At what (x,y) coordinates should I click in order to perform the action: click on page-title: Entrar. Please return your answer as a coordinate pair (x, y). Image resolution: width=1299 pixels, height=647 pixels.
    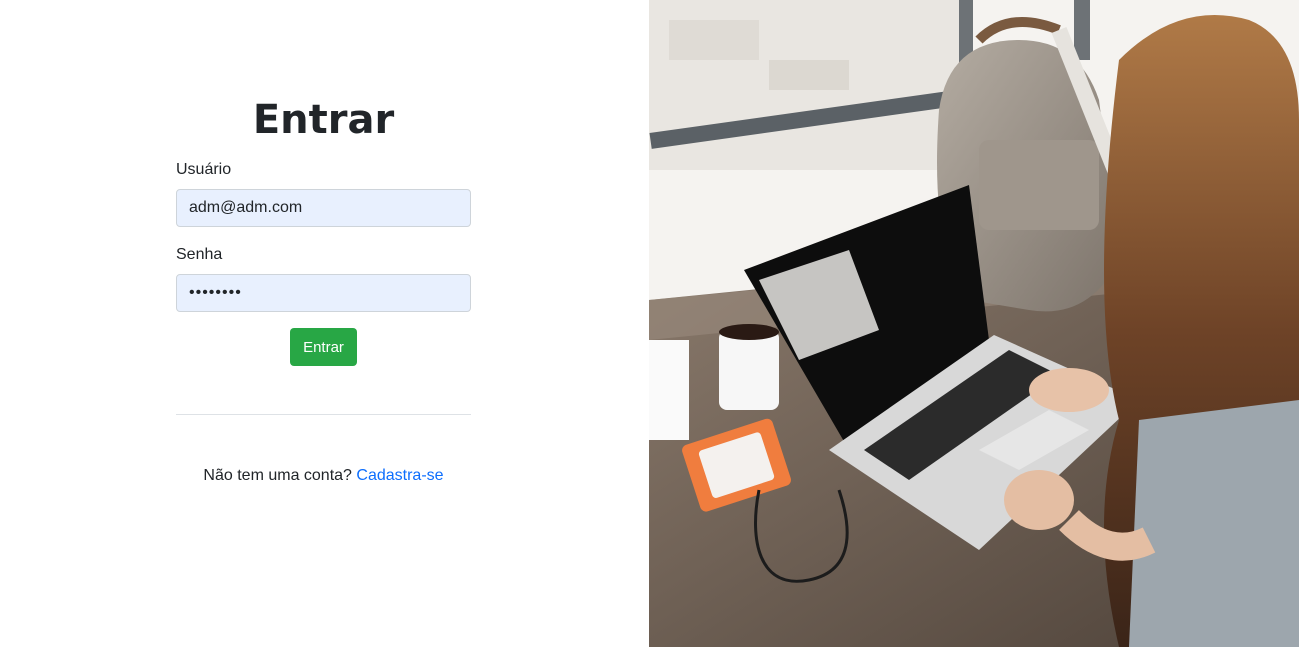
    Looking at the image, I should click on (323, 120).